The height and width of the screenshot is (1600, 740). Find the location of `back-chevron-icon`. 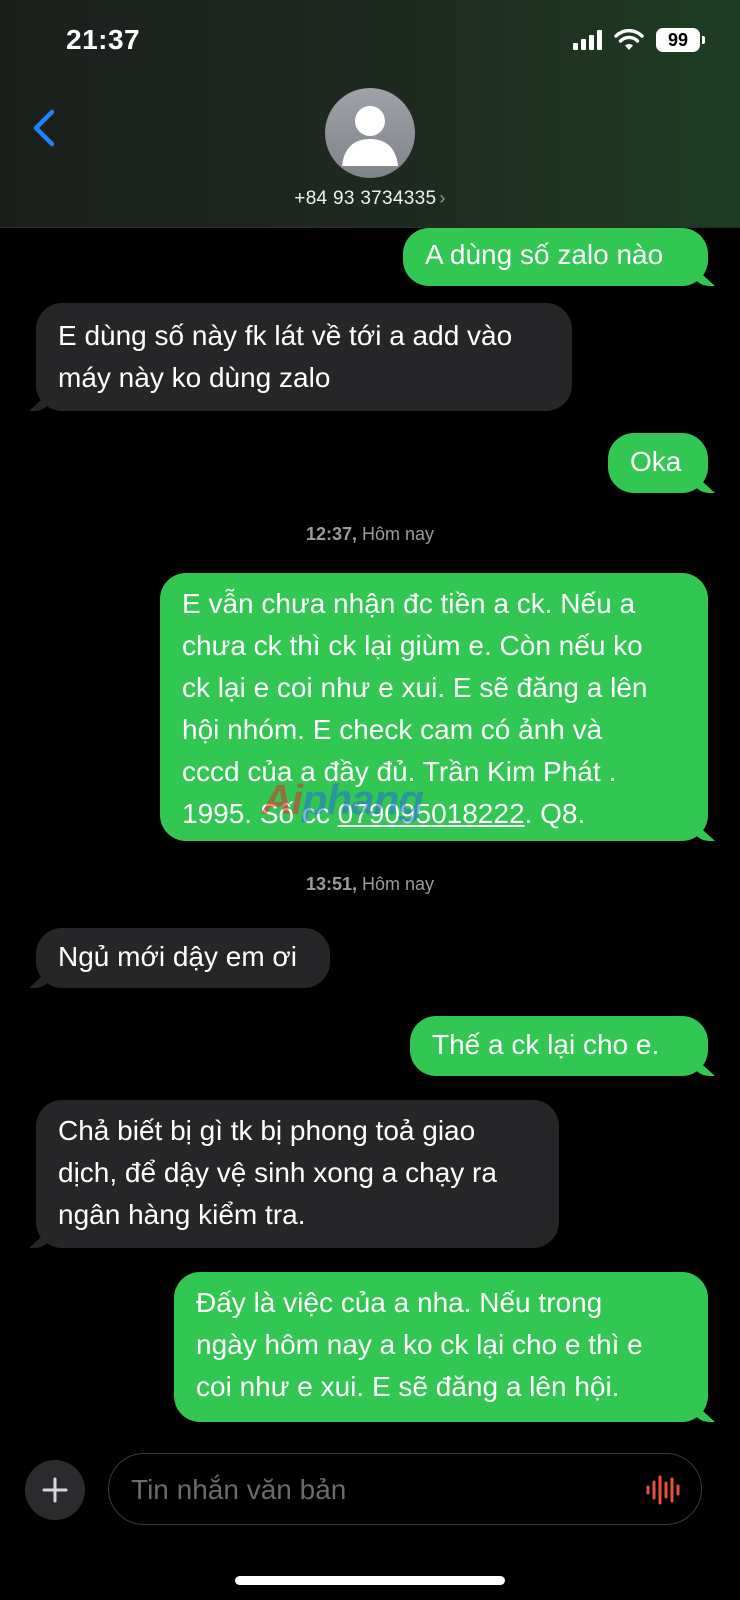

back-chevron-icon is located at coordinates (46, 128).